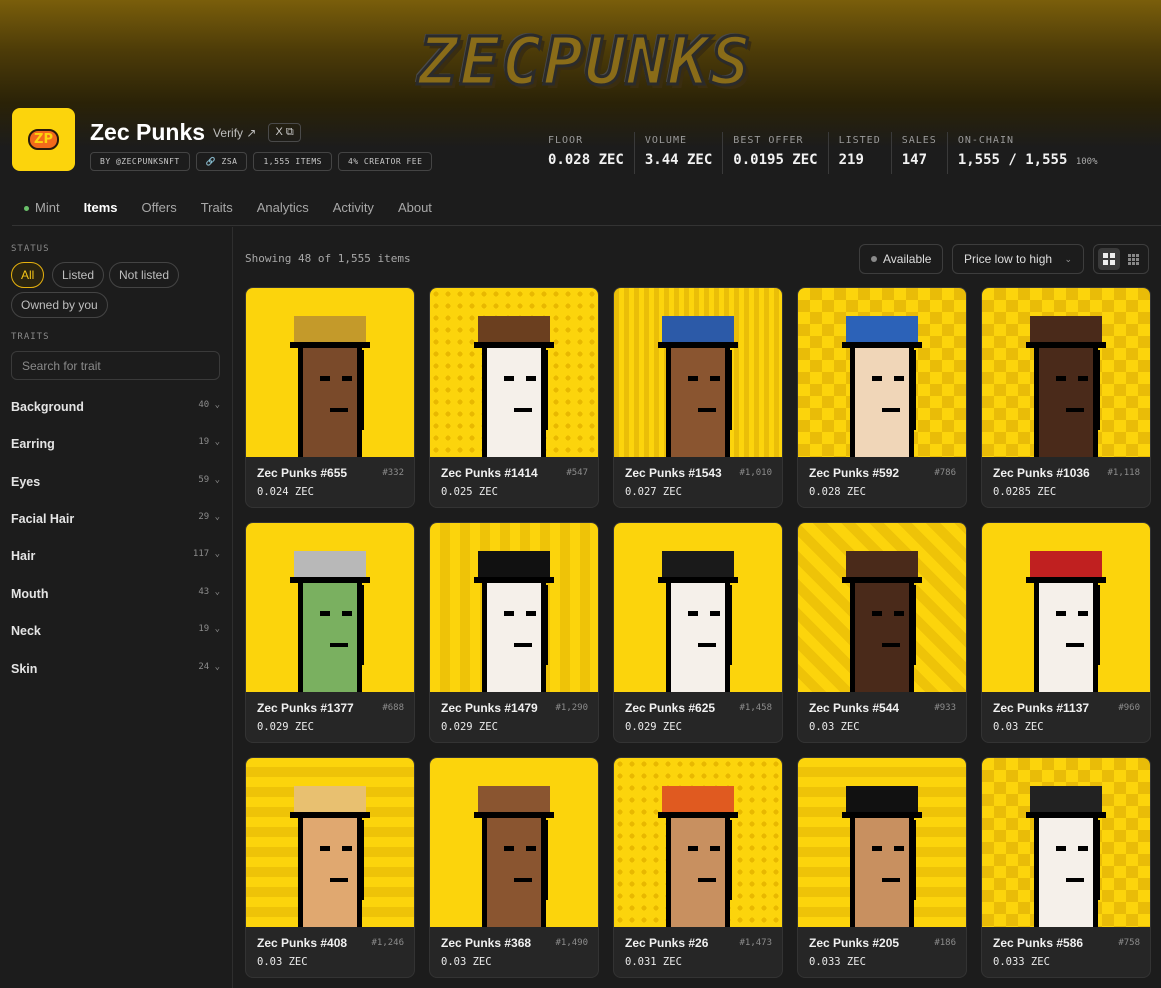 This screenshot has width=1161, height=988. Describe the element at coordinates (577, 473) in the screenshot. I see `item-rank: #547` at that location.